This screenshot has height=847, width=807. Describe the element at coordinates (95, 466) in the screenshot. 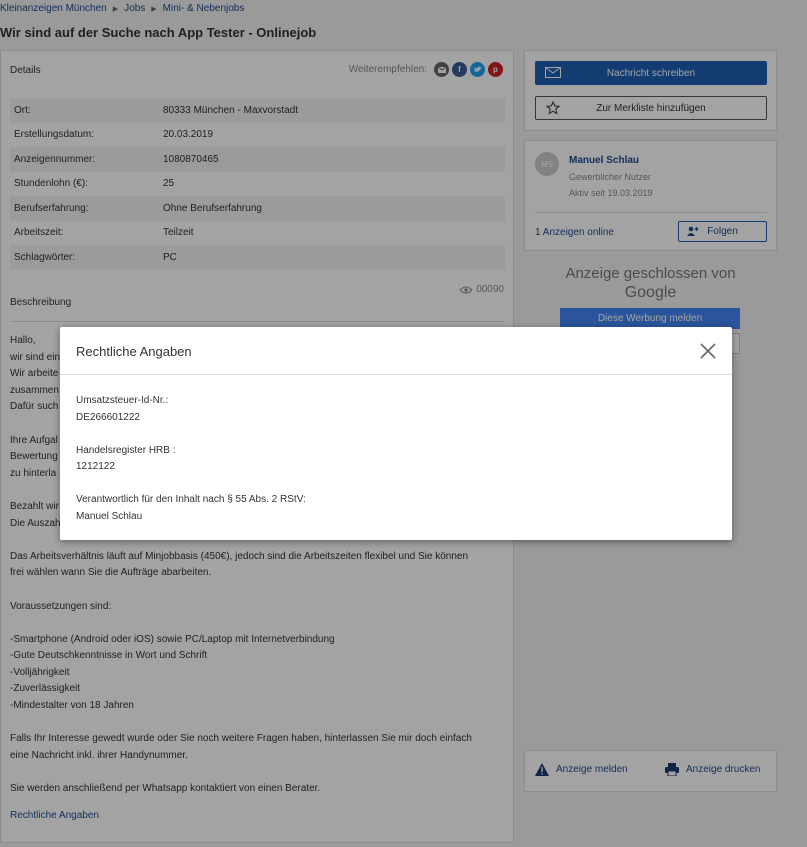

I see `legal-item-value: 1212122` at that location.